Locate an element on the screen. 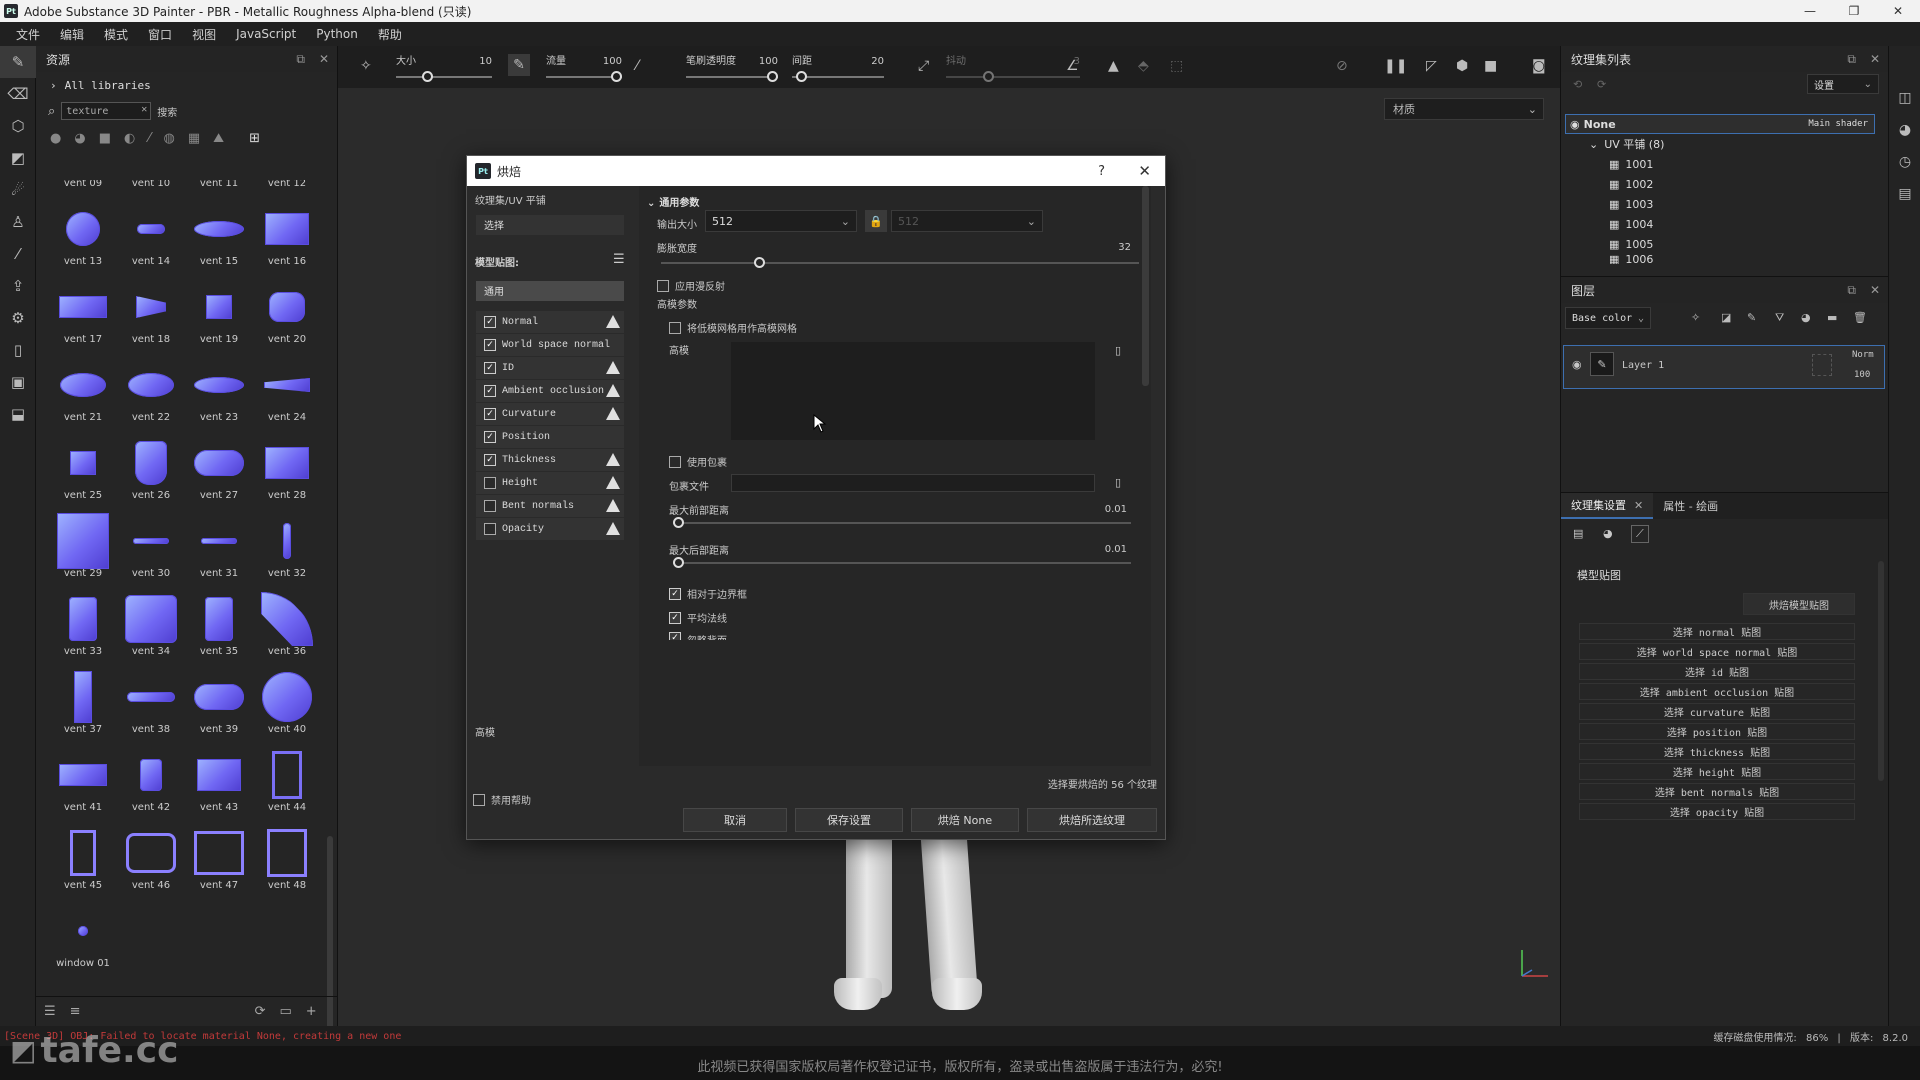  asset-thumbnail: vent 23 is located at coordinates (219, 395).